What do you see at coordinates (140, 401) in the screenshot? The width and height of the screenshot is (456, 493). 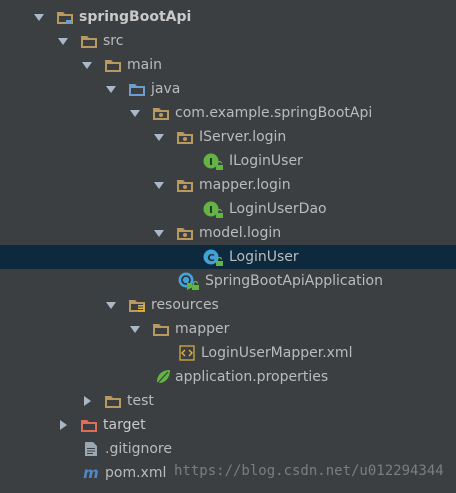 I see `tree-node-label: test` at bounding box center [140, 401].